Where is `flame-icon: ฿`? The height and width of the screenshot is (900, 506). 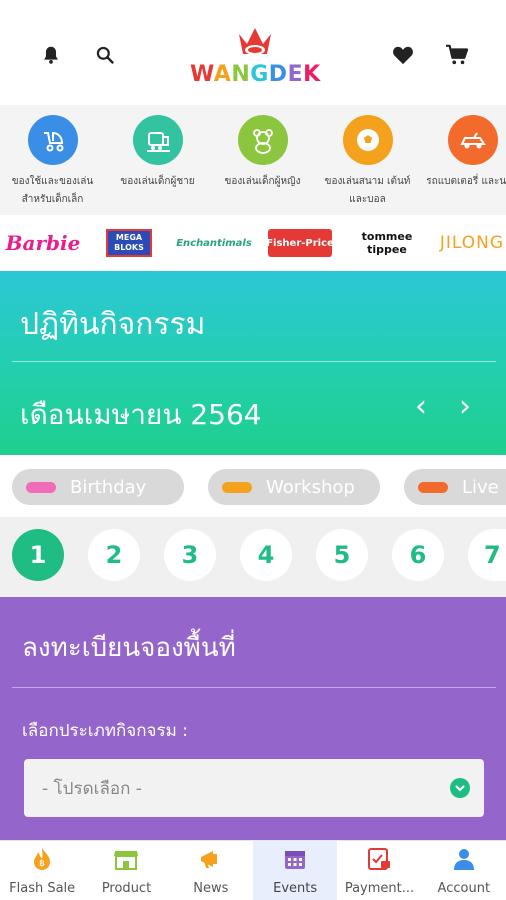
flame-icon: ฿ is located at coordinates (42, 859).